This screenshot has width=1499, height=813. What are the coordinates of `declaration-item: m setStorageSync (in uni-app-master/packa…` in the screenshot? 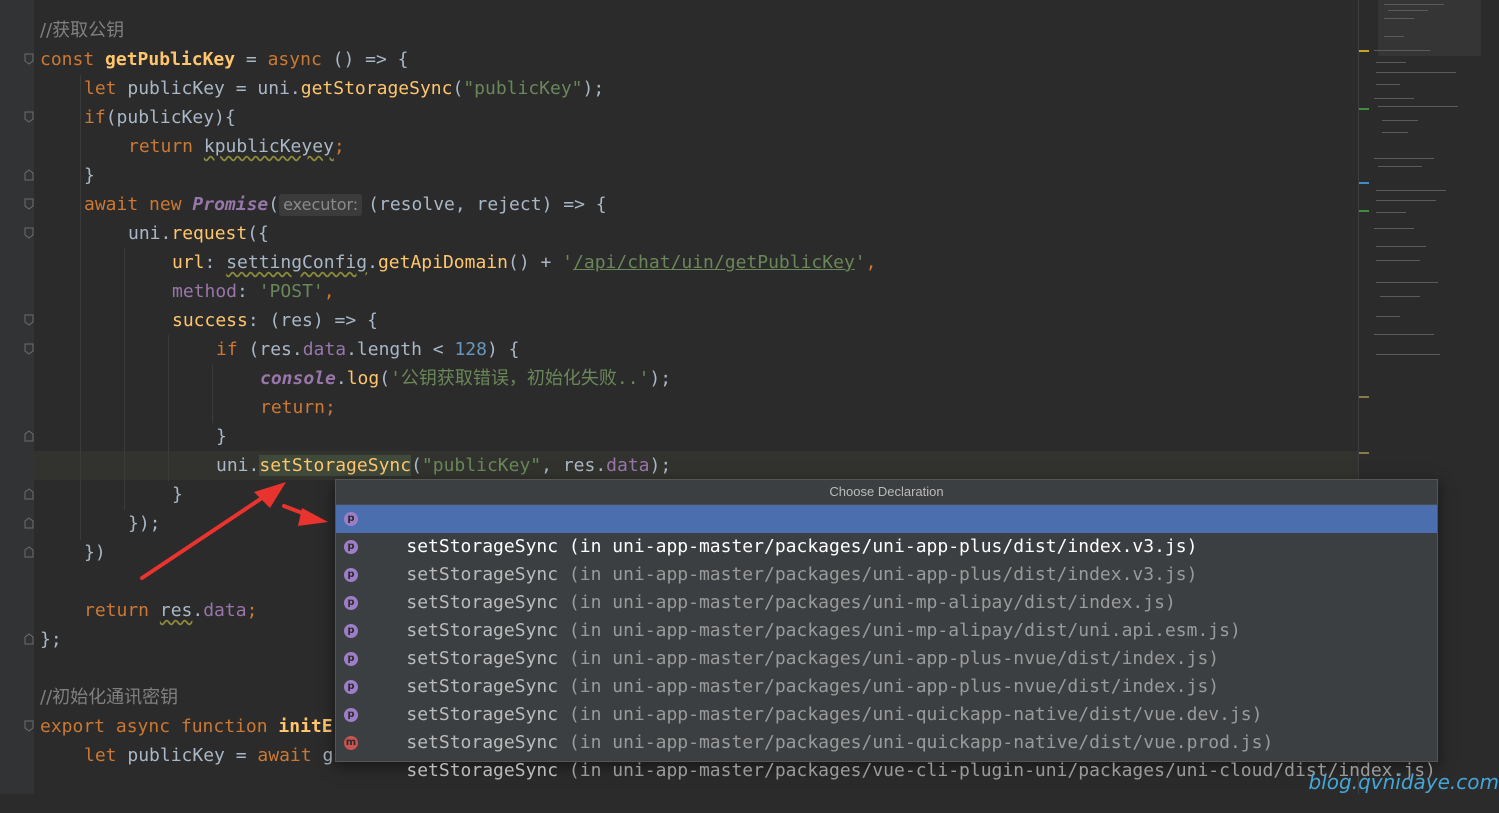 It's located at (886, 755).